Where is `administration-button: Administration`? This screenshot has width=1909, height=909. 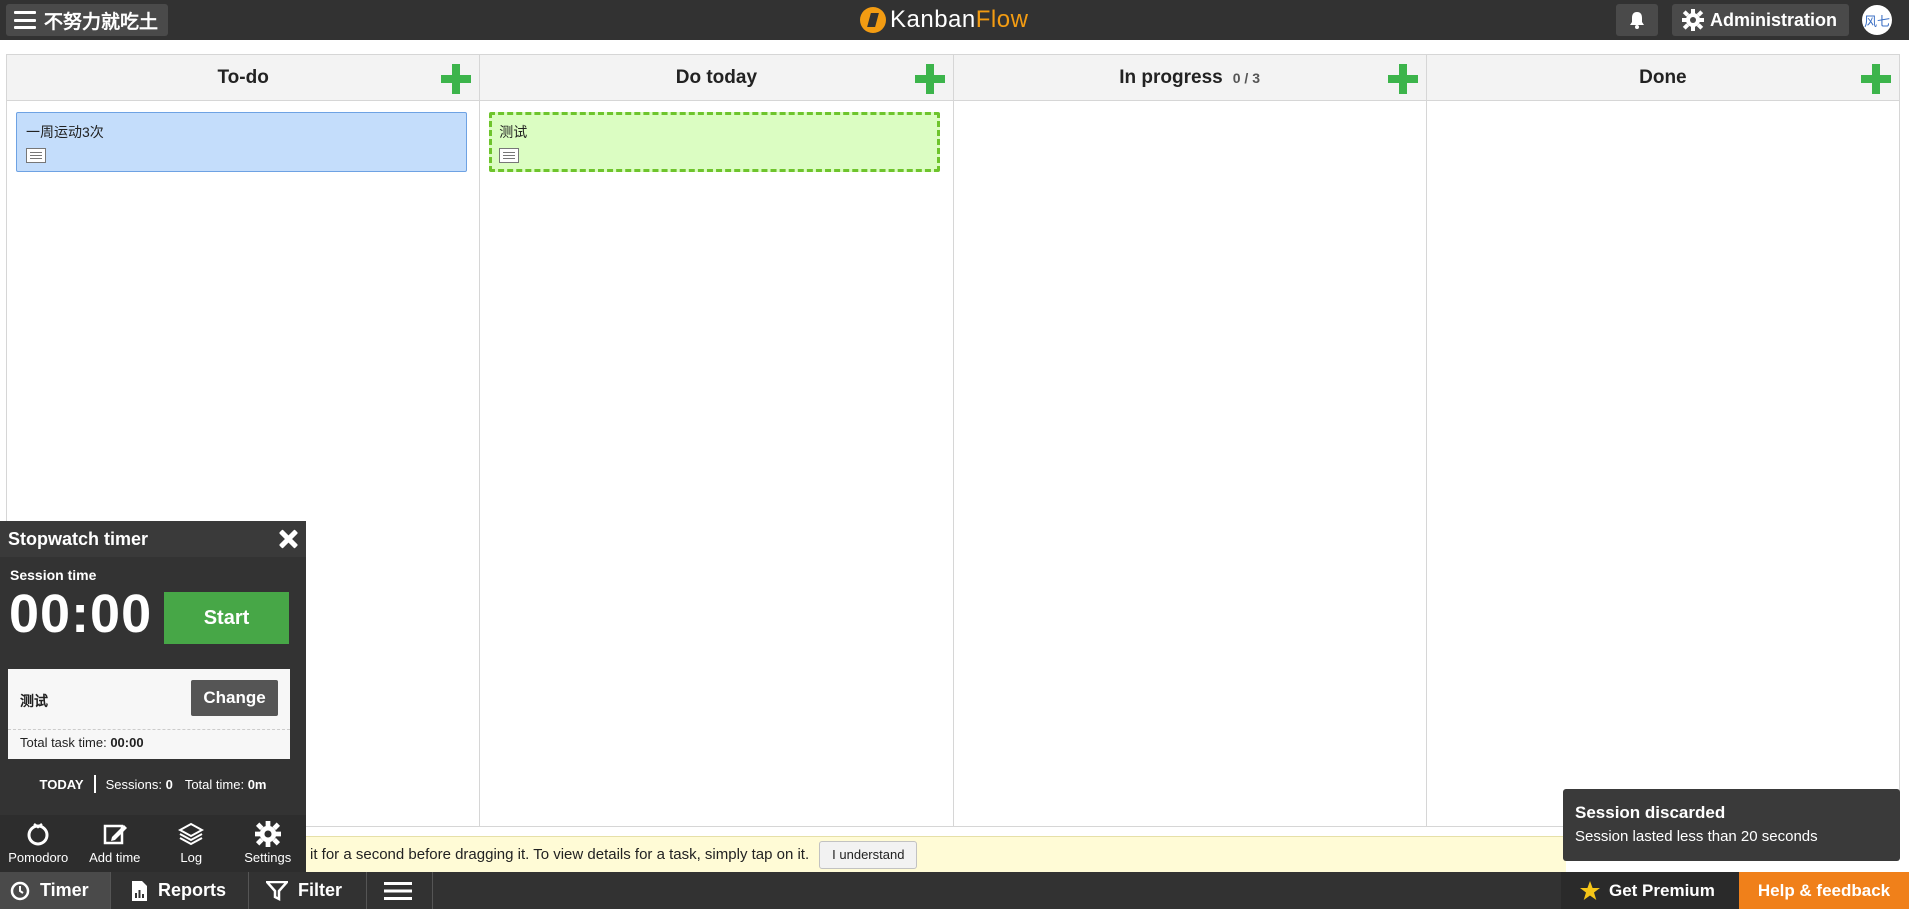 administration-button: Administration is located at coordinates (1761, 20).